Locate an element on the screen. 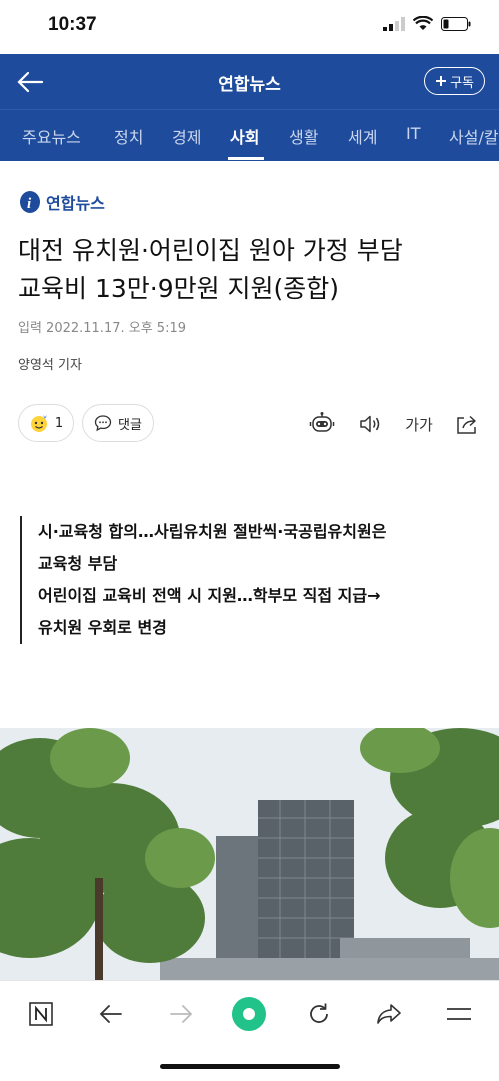  font-size-button: 가가 is located at coordinates (419, 424).